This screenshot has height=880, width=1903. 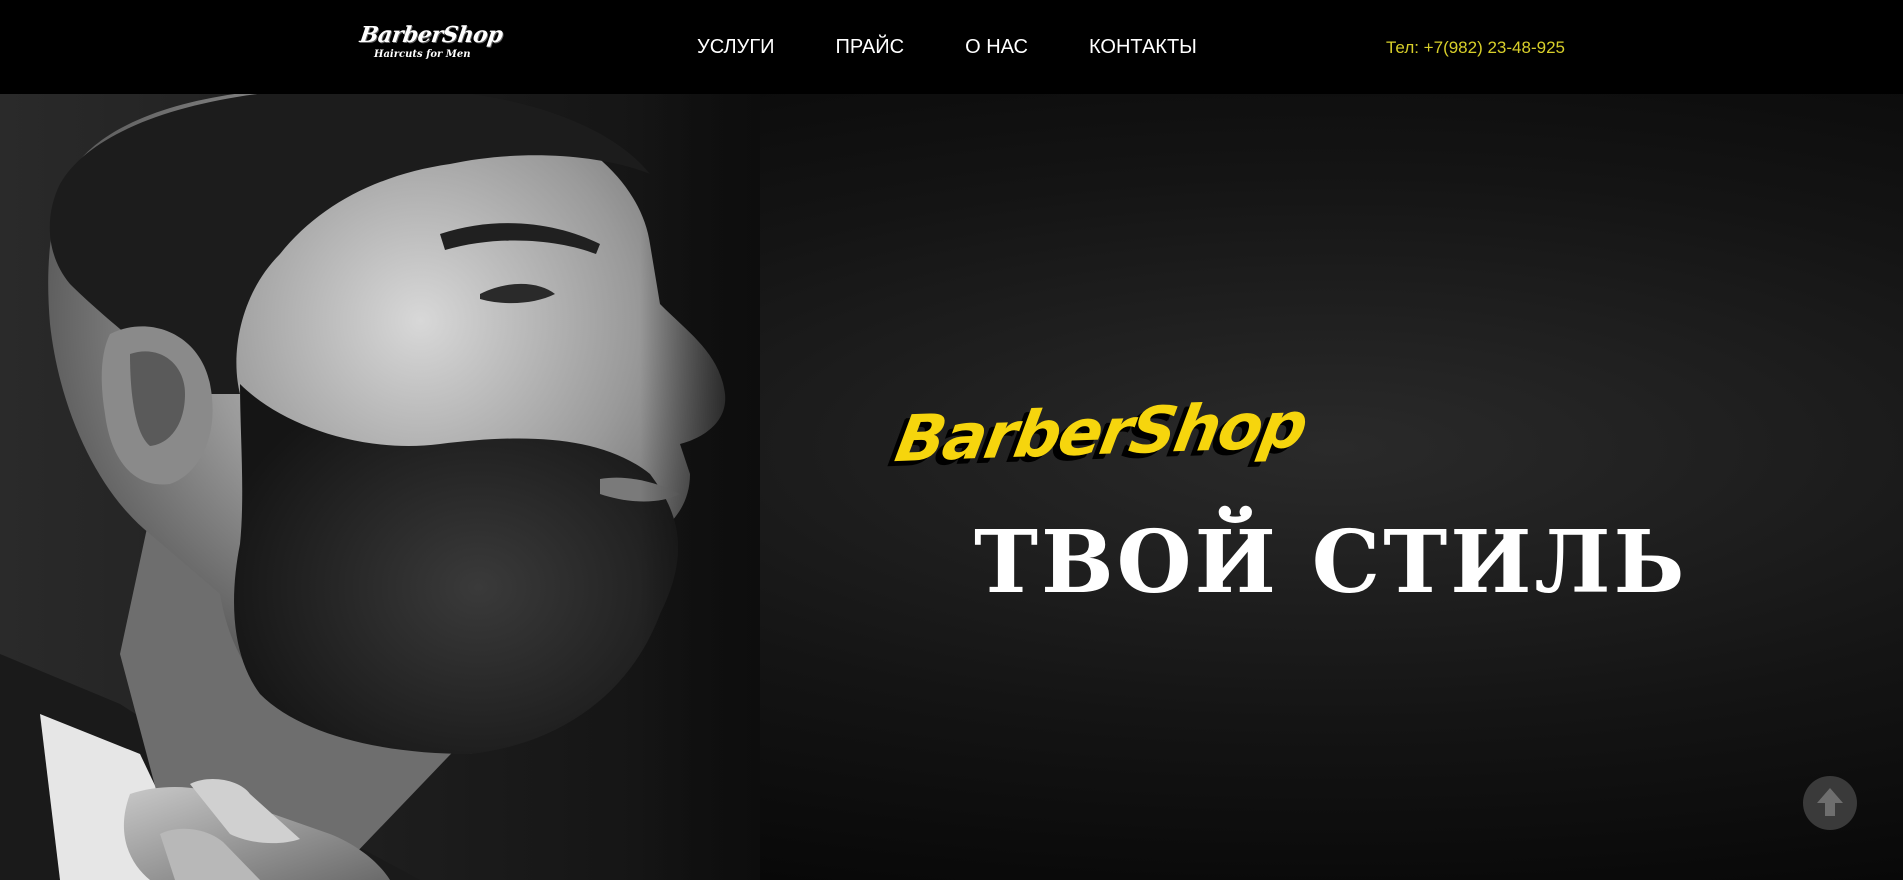 I want to click on phone-number: Тел: +7(982) 23-48-925, so click(x=1475, y=48).